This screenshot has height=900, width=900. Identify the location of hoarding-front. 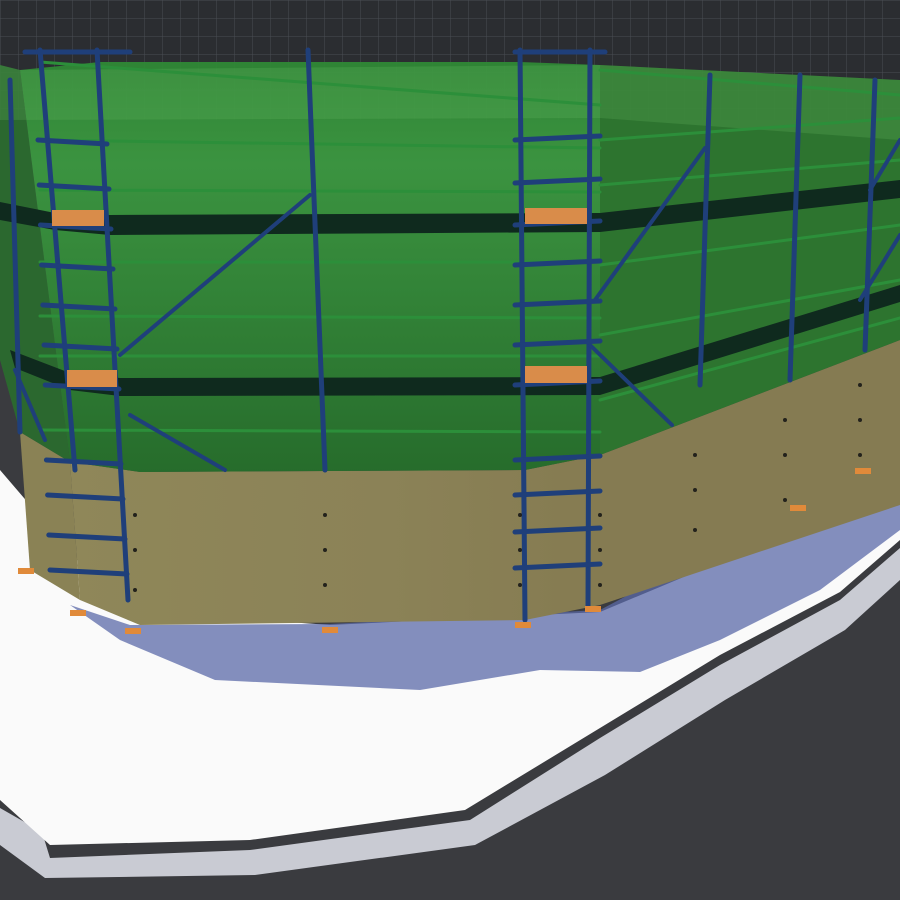
(335, 540).